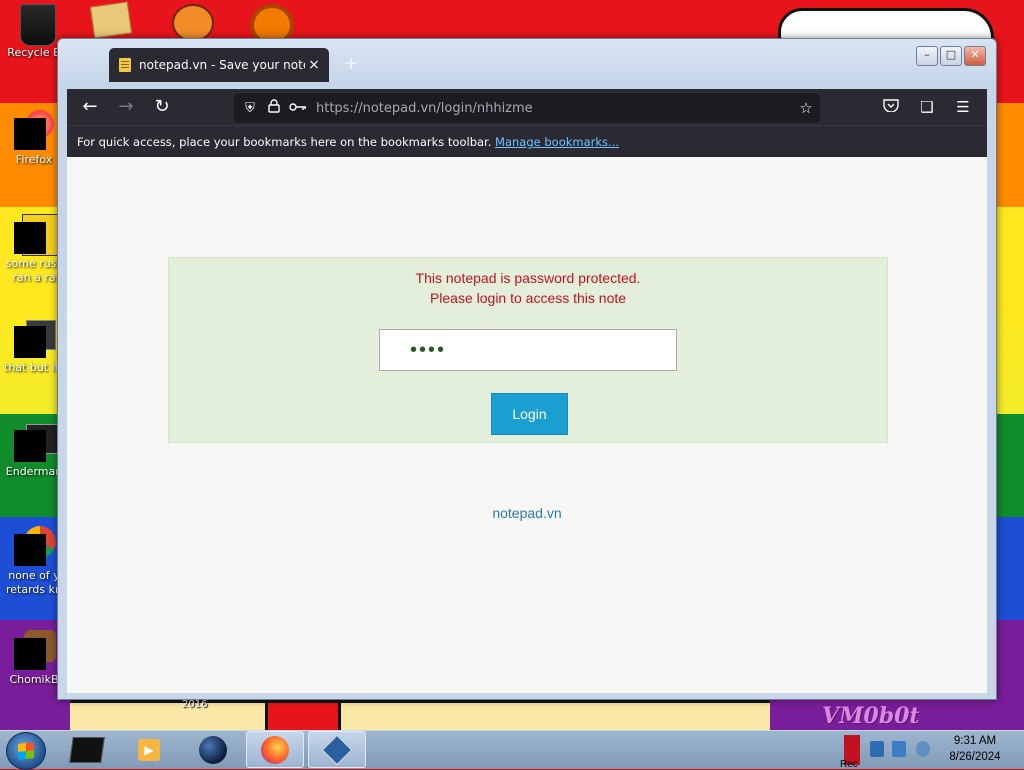 The height and width of the screenshot is (770, 1024). I want to click on protected-message: This notepad is password protected., so click(528, 278).